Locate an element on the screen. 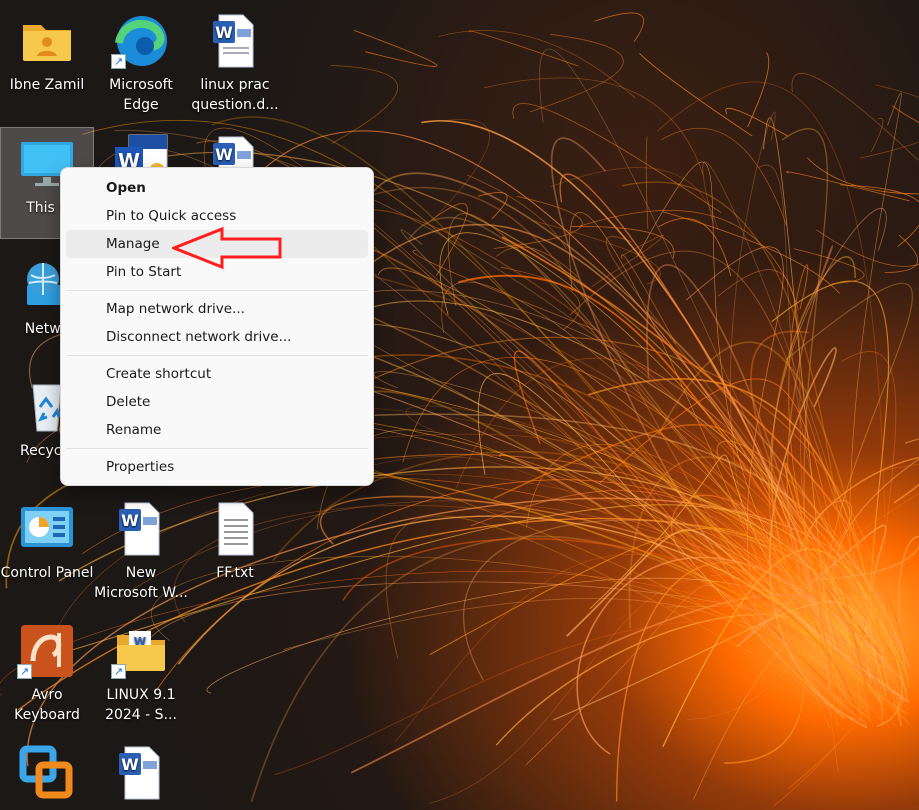  desktop-icon-control-panel: Control Panel is located at coordinates (47, 549).